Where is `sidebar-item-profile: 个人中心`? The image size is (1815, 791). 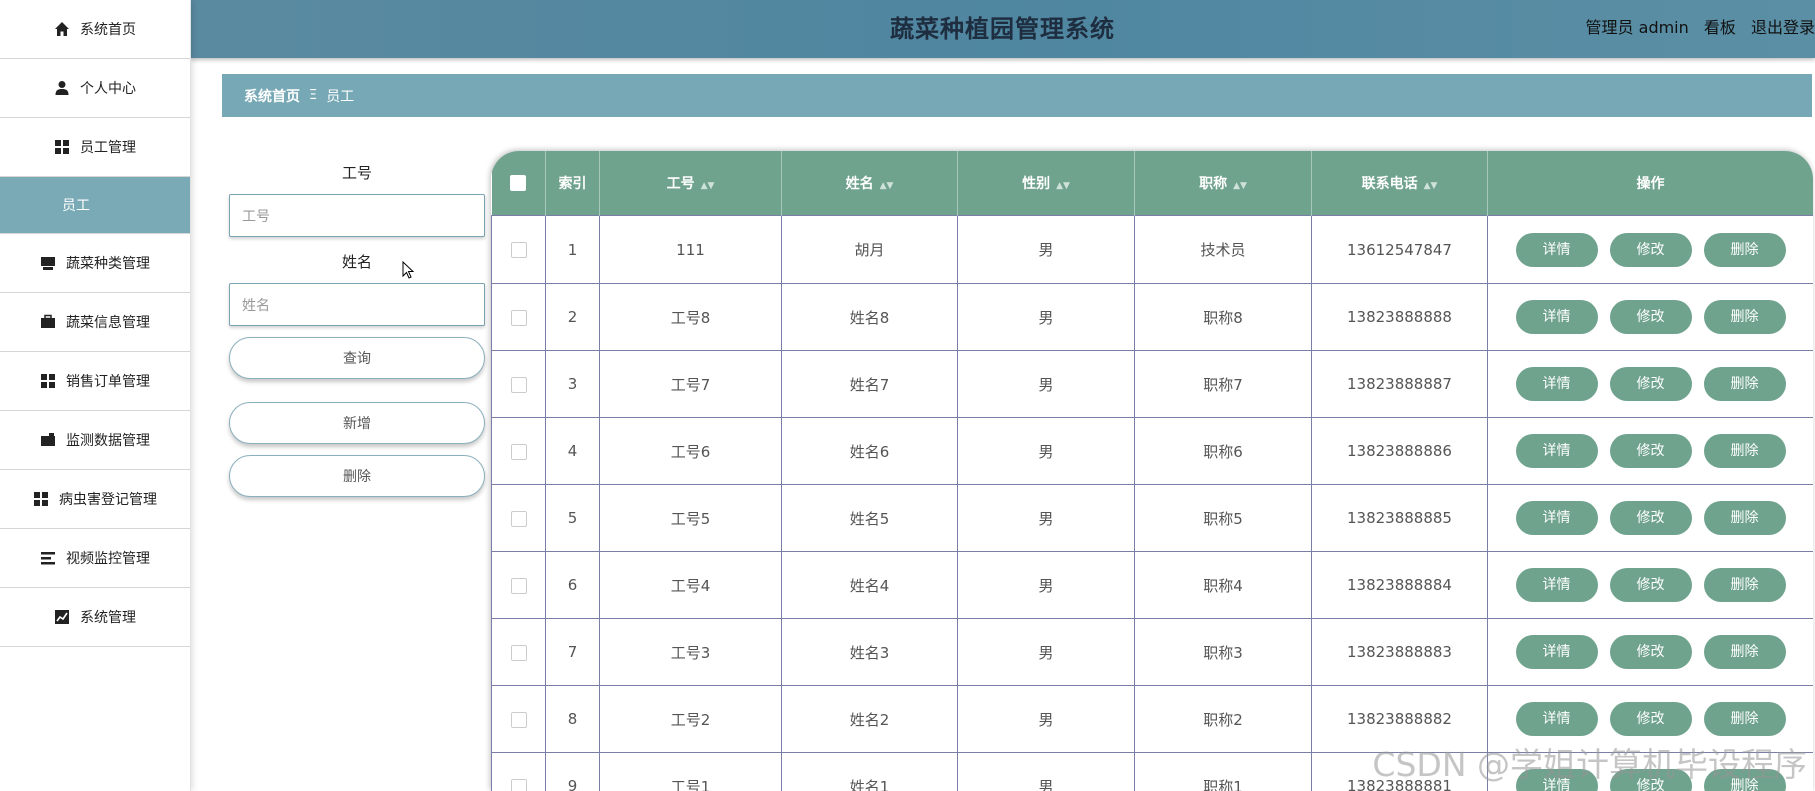
sidebar-item-profile: 个人中心 is located at coordinates (95, 88).